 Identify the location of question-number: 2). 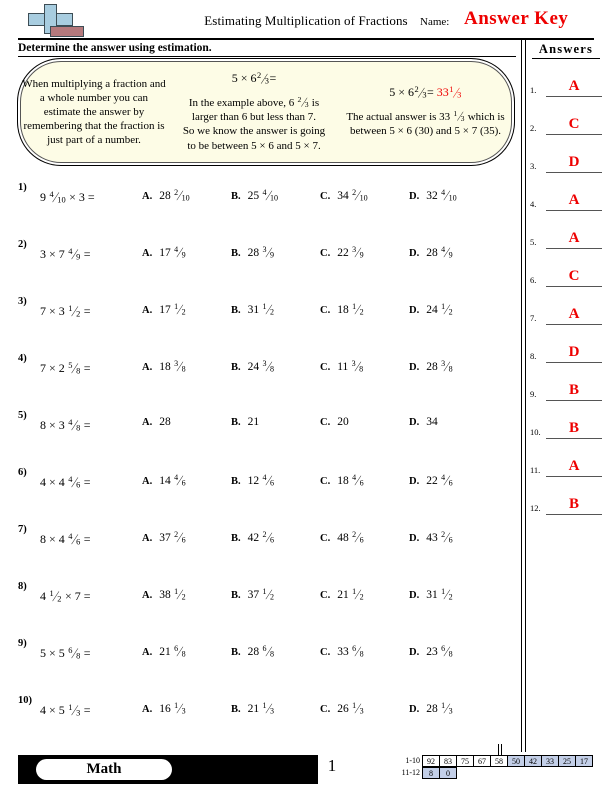
(22, 244).